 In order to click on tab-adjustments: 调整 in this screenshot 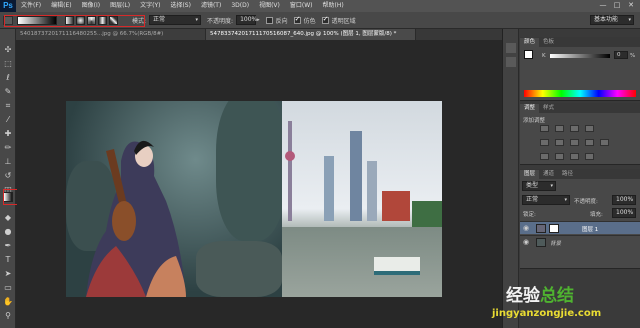, I will do `click(530, 108)`.